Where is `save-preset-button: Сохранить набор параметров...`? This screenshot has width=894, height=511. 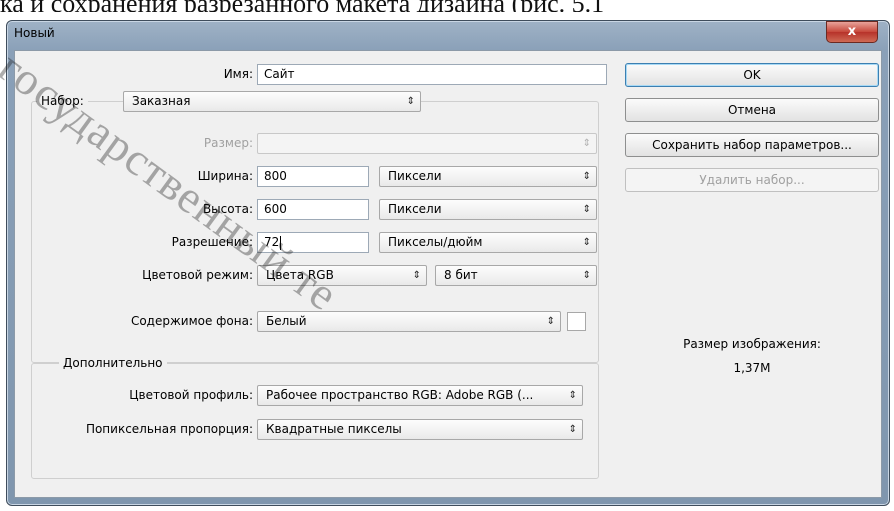
save-preset-button: Сохранить набор параметров... is located at coordinates (752, 145).